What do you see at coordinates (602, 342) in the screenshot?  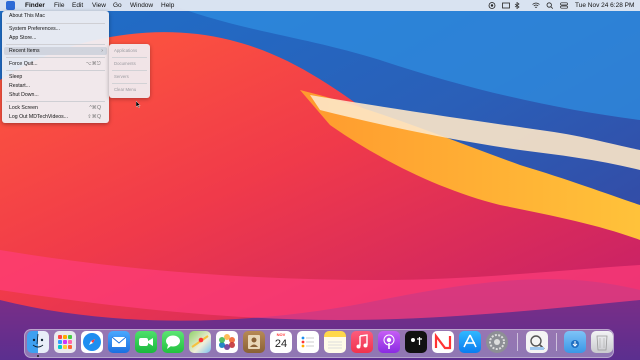 I see `trash-icon` at bounding box center [602, 342].